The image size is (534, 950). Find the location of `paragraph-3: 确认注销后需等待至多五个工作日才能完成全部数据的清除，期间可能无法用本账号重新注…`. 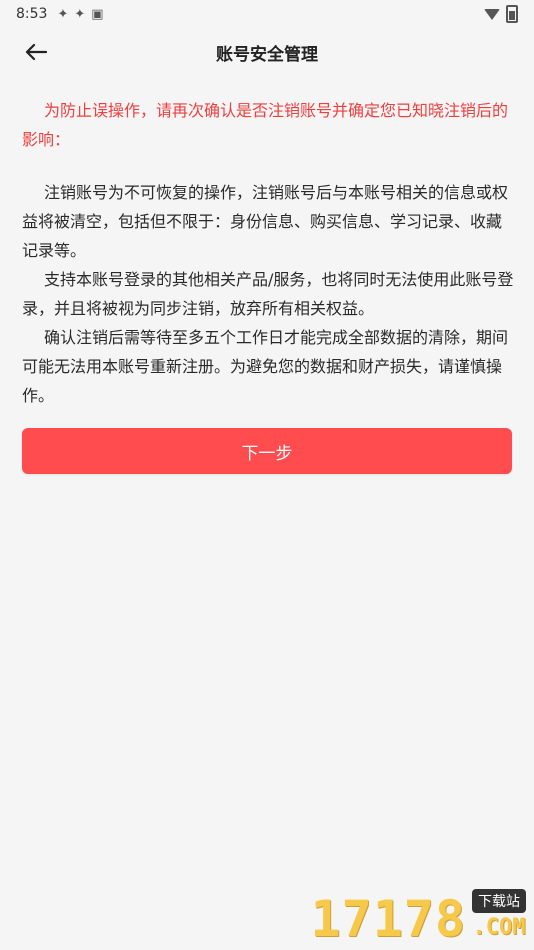

paragraph-3: 确认注销后需等待至多五个工作日才能完成全部数据的清除，期间可能无法用本账号重新注… is located at coordinates (265, 366).